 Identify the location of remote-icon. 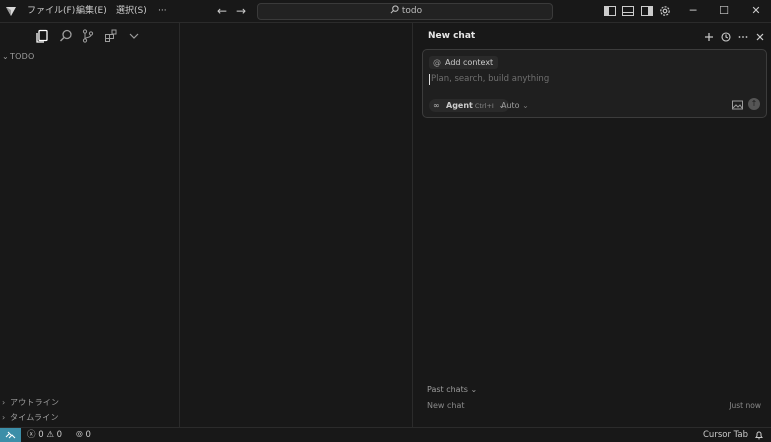
(10, 435).